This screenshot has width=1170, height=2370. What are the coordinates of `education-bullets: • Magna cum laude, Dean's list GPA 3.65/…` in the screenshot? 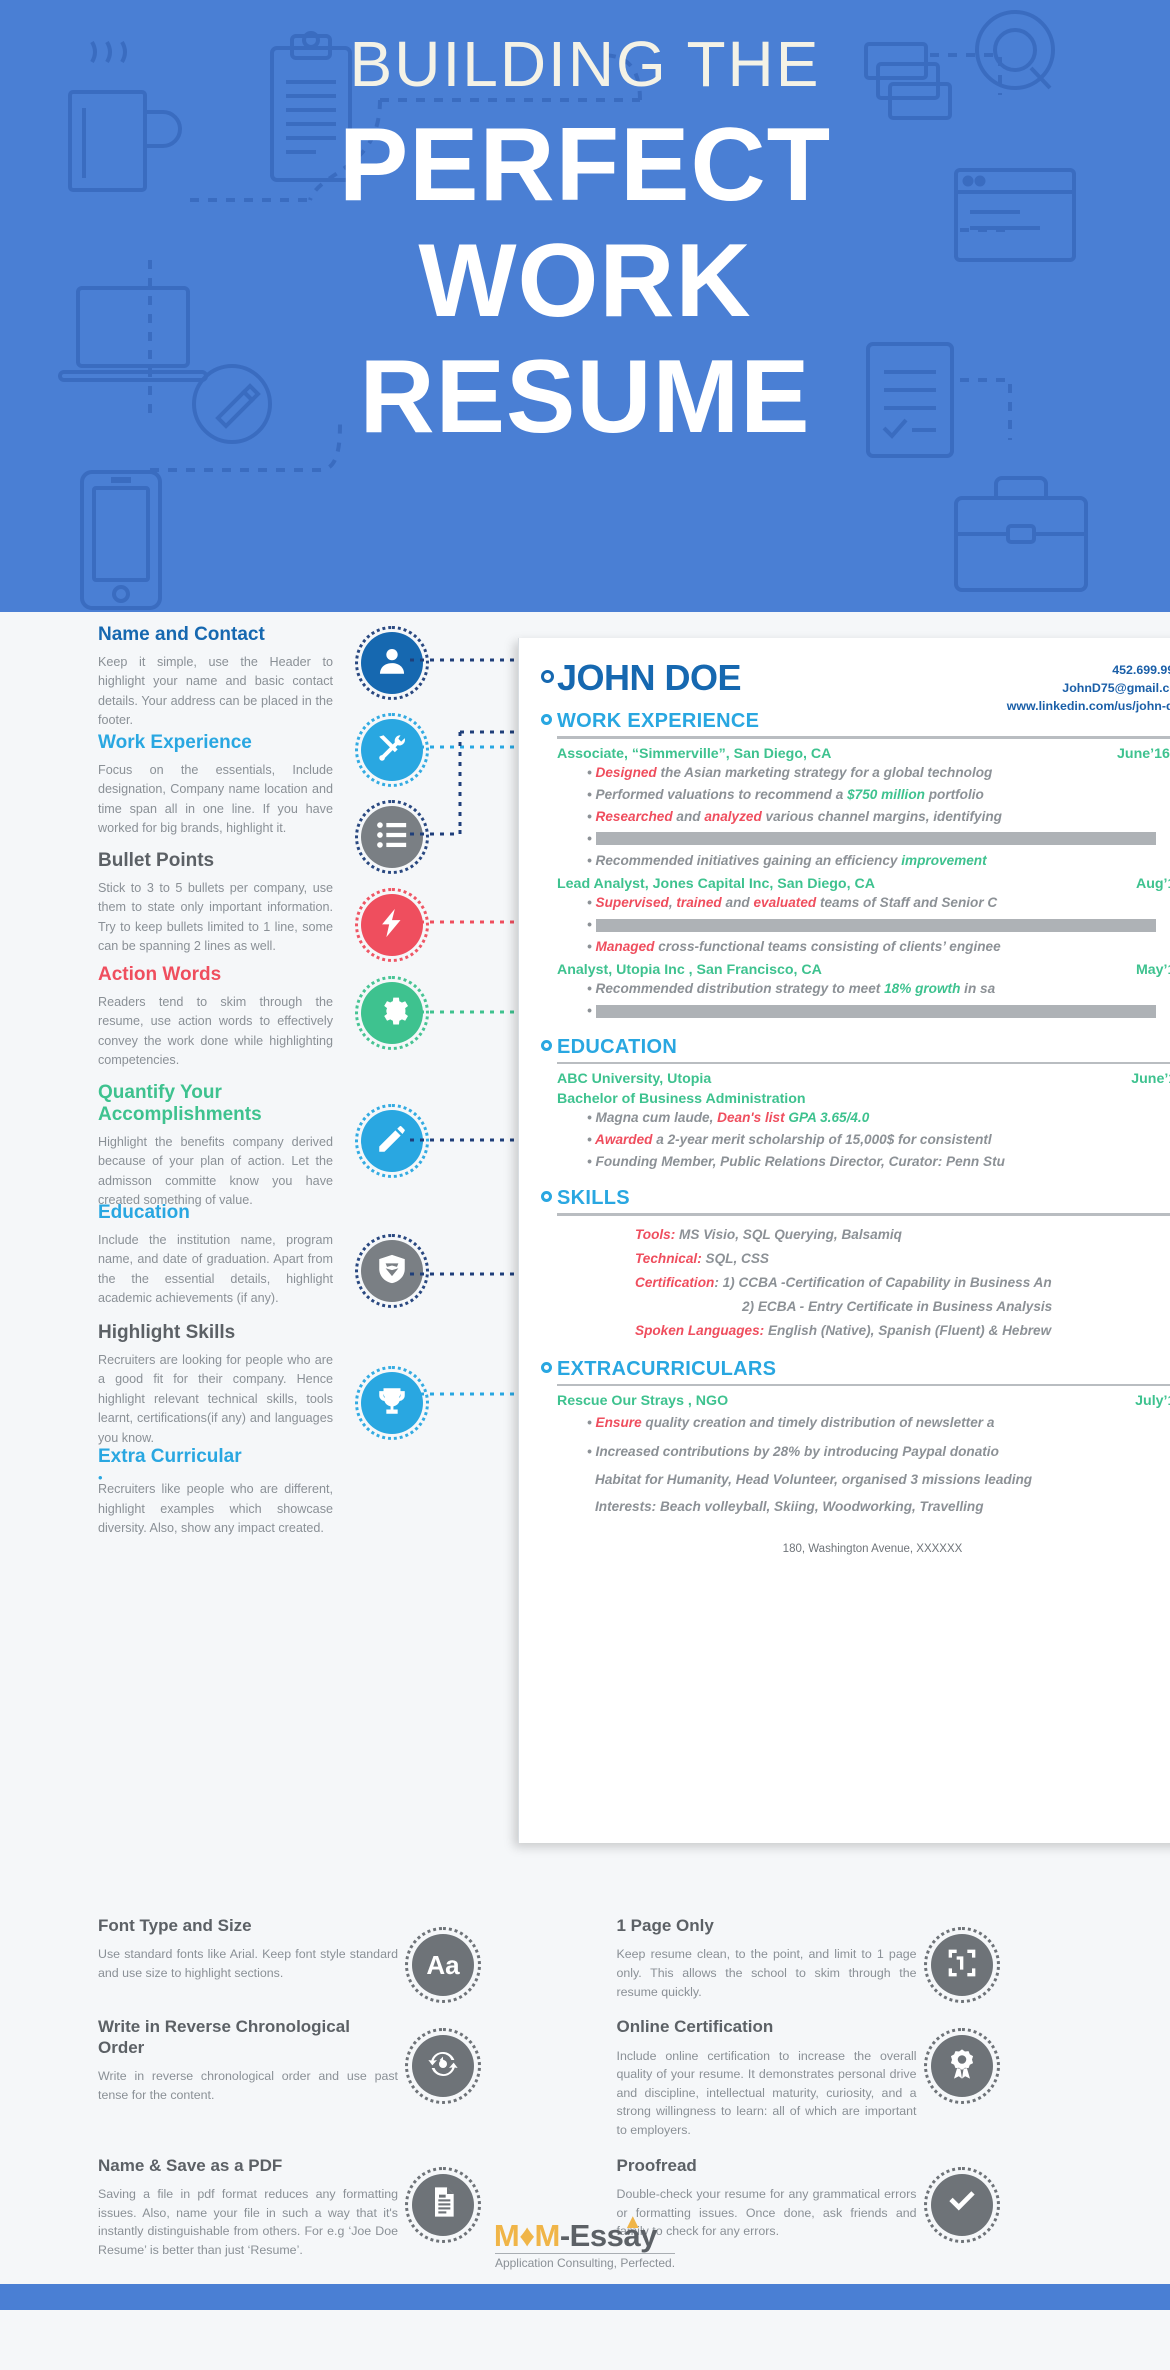 It's located at (863, 1140).